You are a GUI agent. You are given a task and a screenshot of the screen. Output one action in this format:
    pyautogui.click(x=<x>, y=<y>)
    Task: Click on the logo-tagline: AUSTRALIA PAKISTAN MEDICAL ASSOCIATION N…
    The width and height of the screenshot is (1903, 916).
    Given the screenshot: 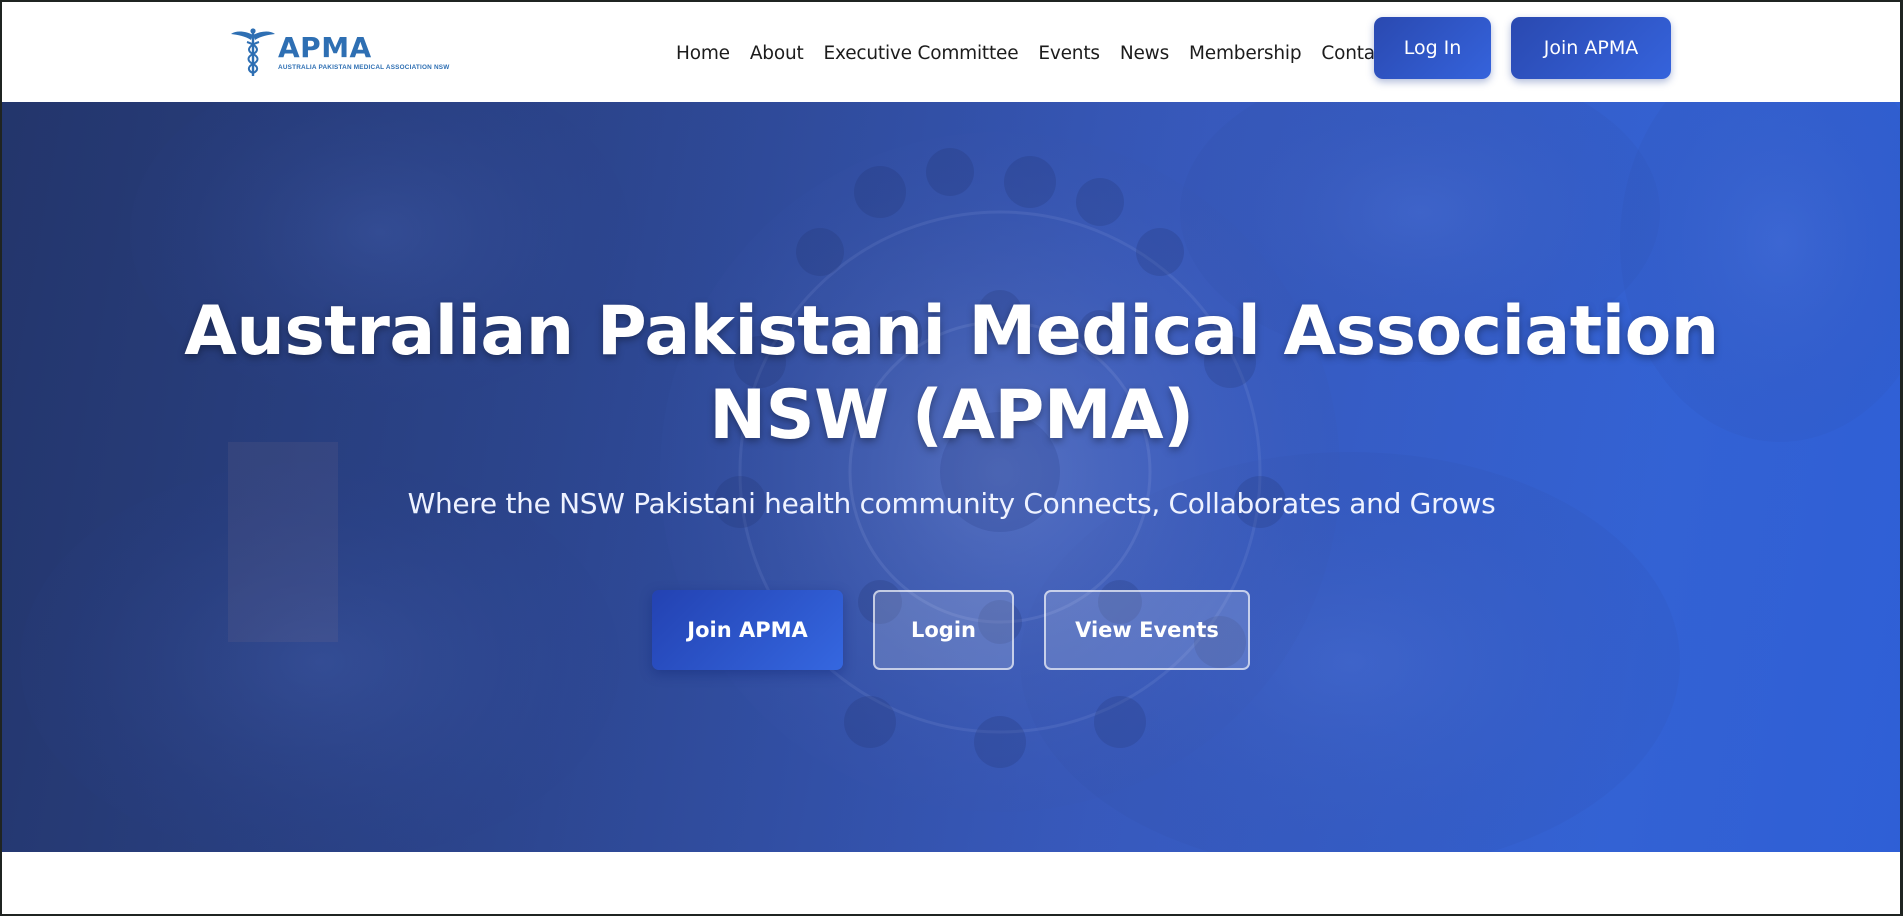 What is the action you would take?
    pyautogui.click(x=364, y=67)
    